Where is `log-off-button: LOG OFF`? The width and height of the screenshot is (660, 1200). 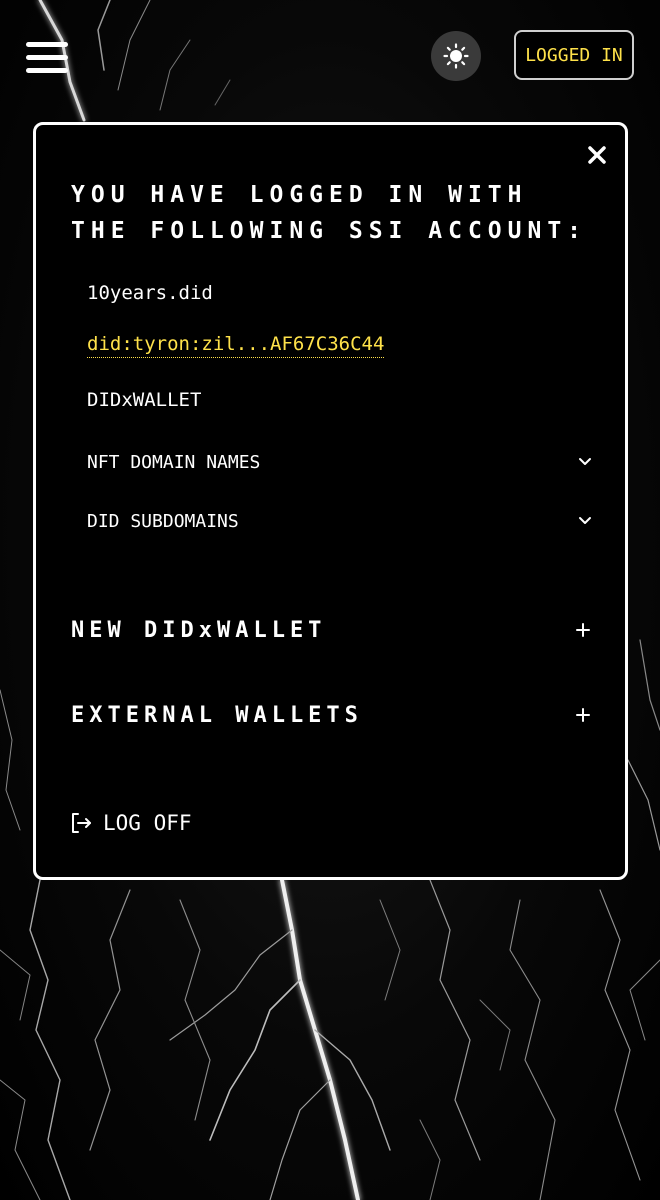 log-off-button: LOG OFF is located at coordinates (130, 823).